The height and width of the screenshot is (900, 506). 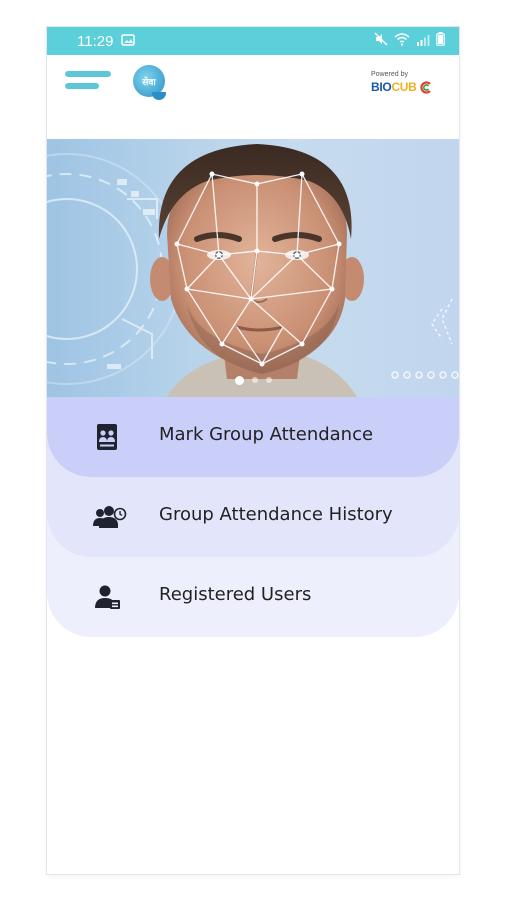 I want to click on status-right, so click(x=409, y=41).